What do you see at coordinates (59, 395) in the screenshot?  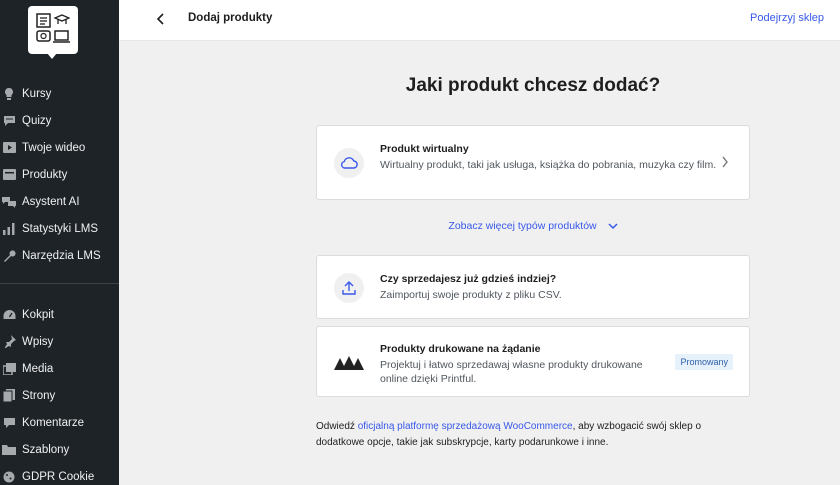 I see `sidebar-item-strony: Strony` at bounding box center [59, 395].